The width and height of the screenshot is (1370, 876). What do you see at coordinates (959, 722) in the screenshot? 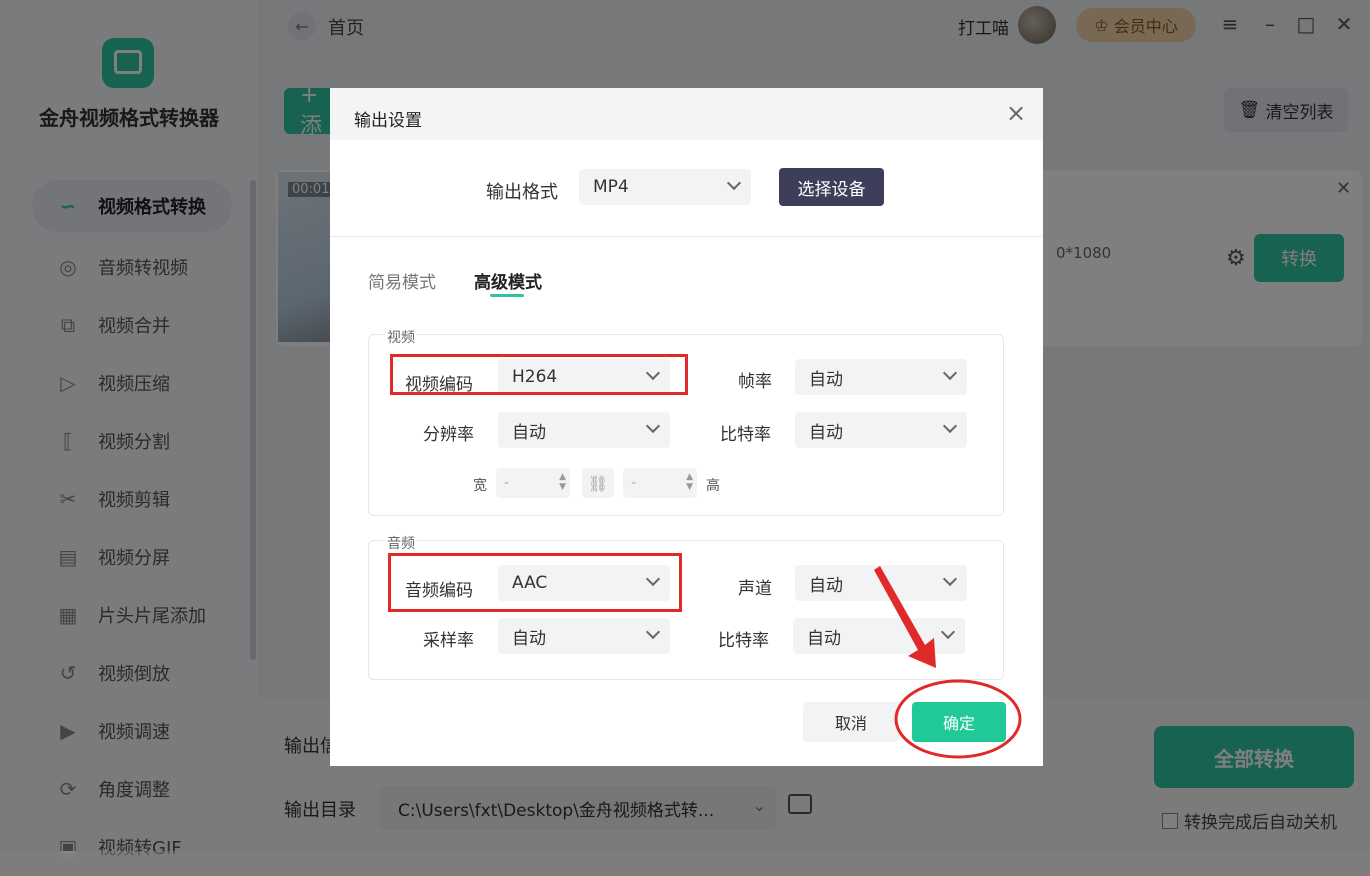
I see `confirm-button: 确定` at bounding box center [959, 722].